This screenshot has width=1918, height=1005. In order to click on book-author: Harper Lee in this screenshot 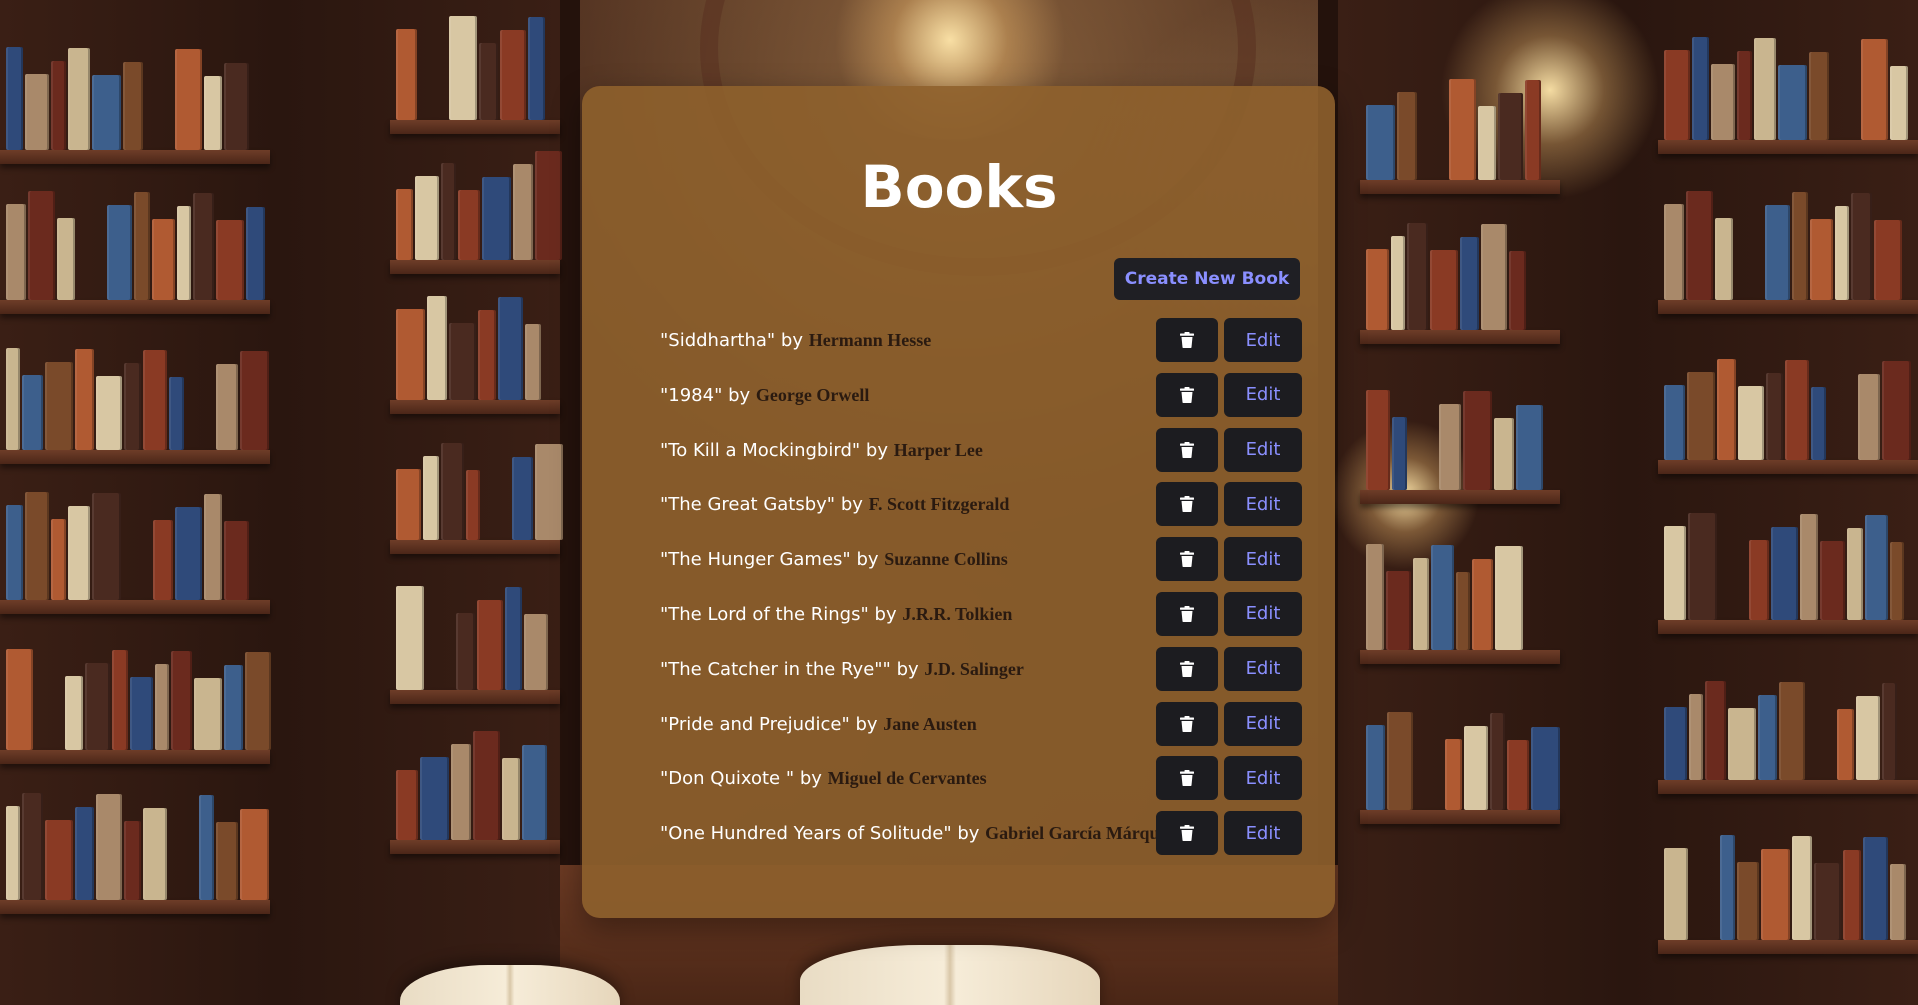, I will do `click(938, 449)`.